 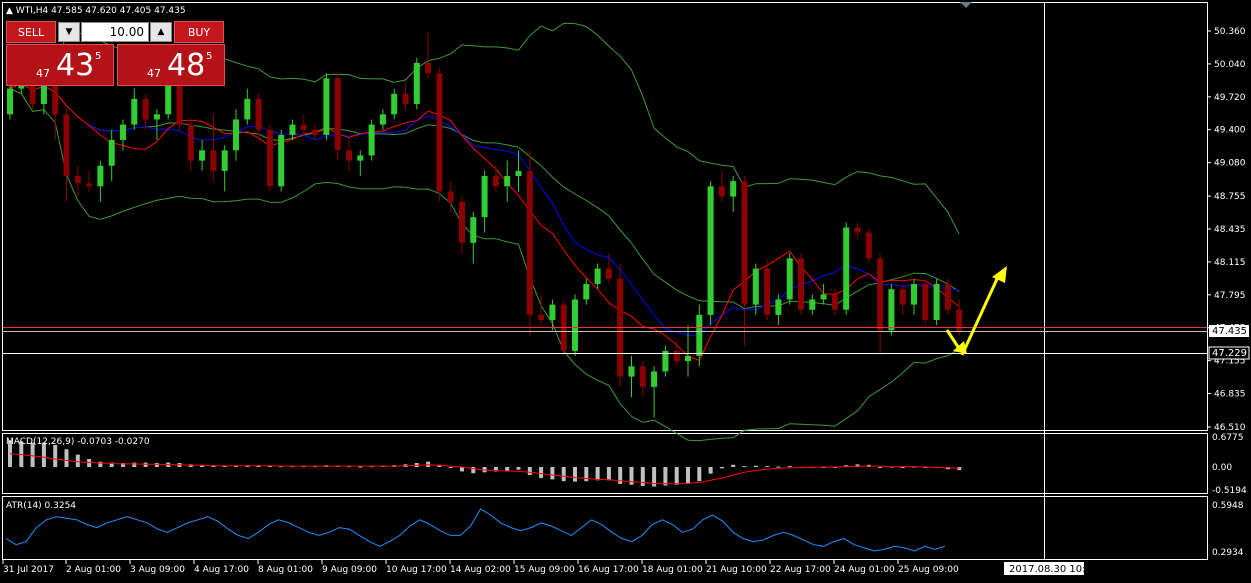 I want to click on macd-axis: 0.6775 0.00 -0.5194, so click(x=1229, y=464).